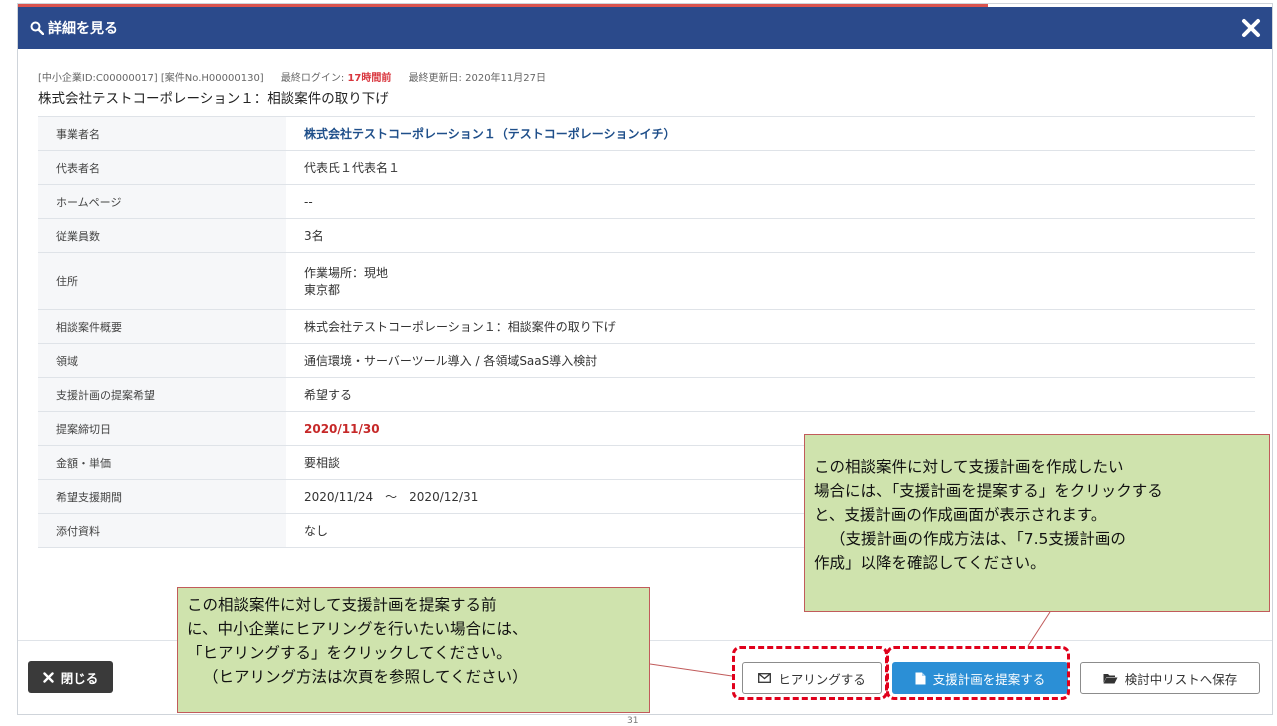 The height and width of the screenshot is (726, 1277). What do you see at coordinates (337, 281) in the screenshot?
I see `row-value: 作業場所：現地 東京都` at bounding box center [337, 281].